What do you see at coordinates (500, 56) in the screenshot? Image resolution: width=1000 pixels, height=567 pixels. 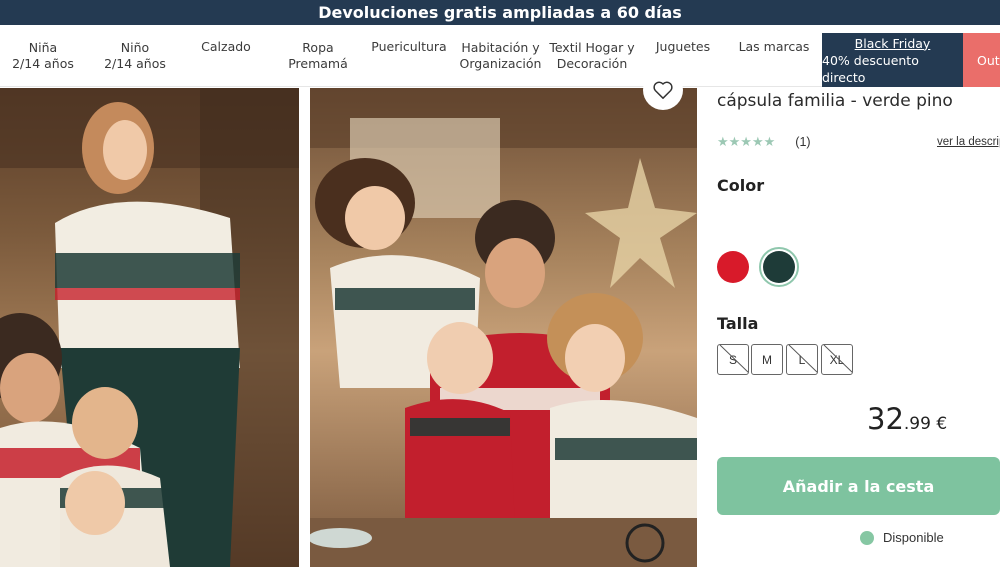 I see `nav-item-habitacion: Habitación y Organización` at bounding box center [500, 56].